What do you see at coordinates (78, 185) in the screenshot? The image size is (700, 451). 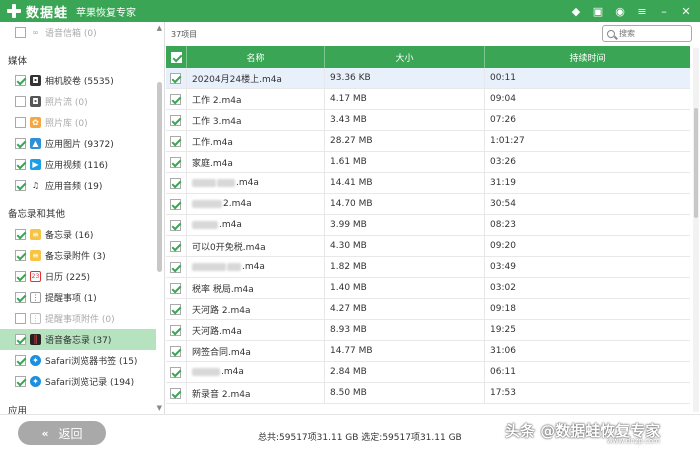 I see `sidebar-item-app-audio: ♫ 应用音频 (19)` at bounding box center [78, 185].